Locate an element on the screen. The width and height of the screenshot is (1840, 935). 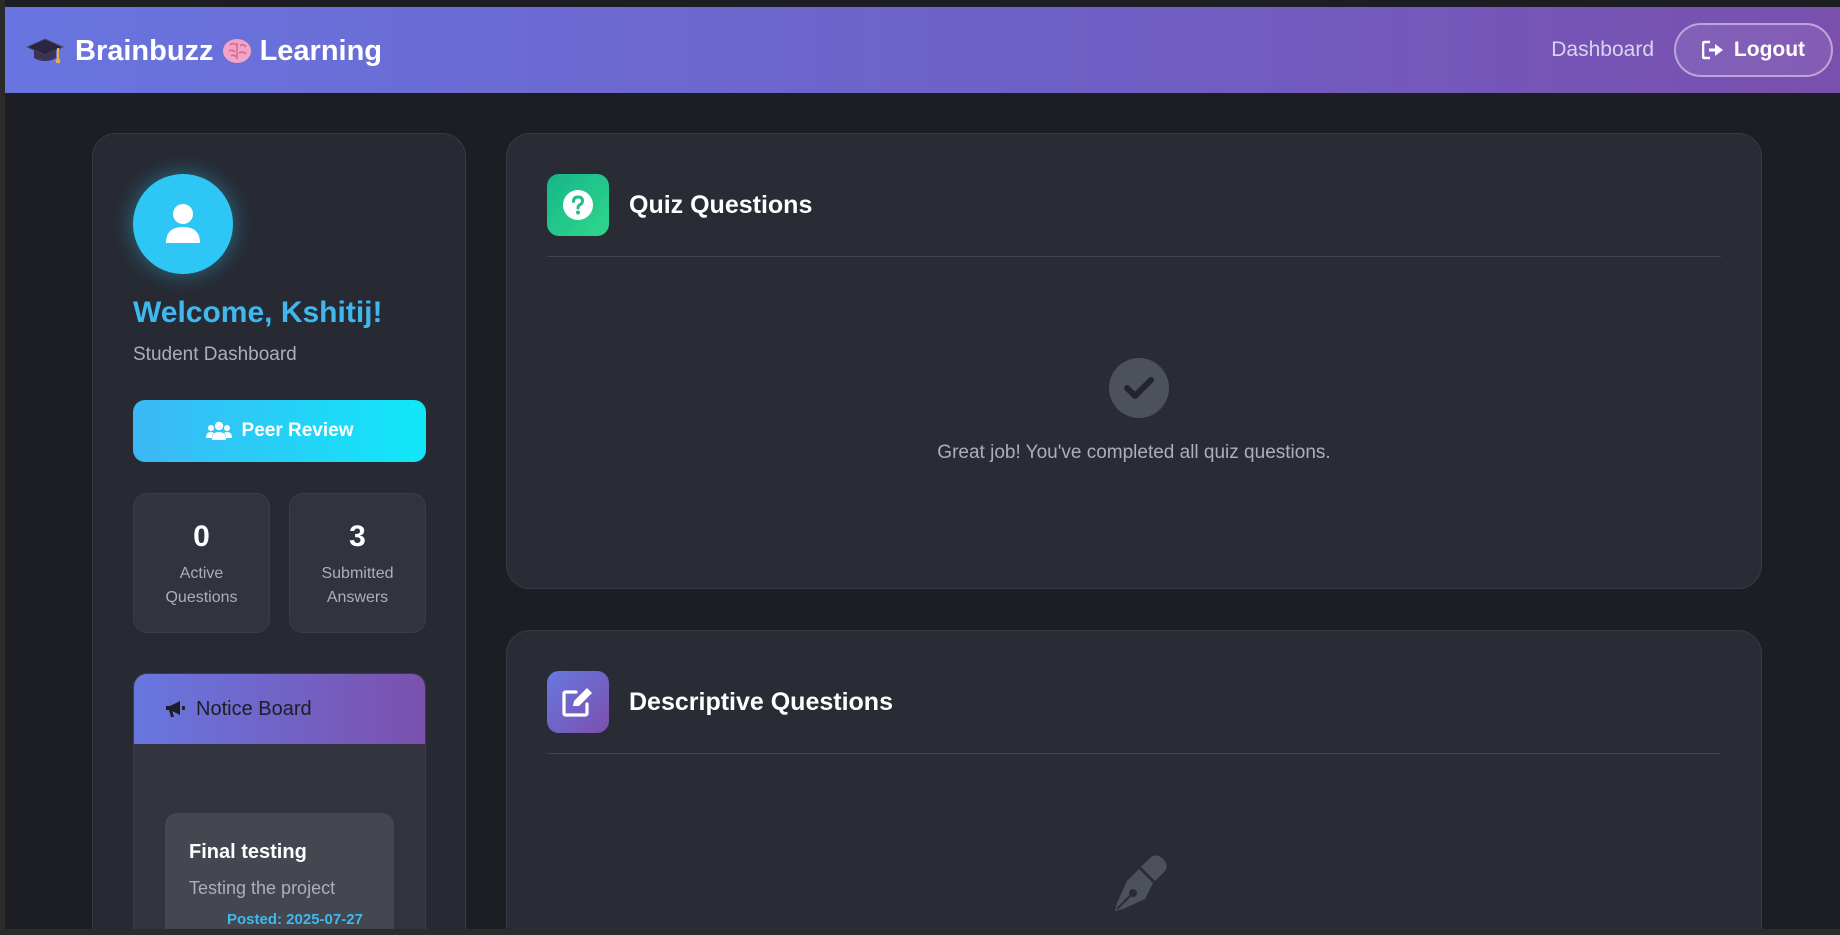
logout-label: Logout is located at coordinates (1769, 49).